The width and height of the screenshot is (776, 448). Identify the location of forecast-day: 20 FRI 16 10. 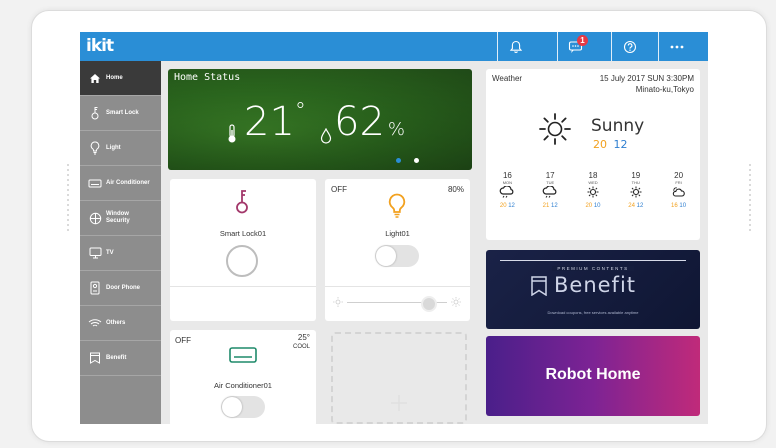
(679, 190).